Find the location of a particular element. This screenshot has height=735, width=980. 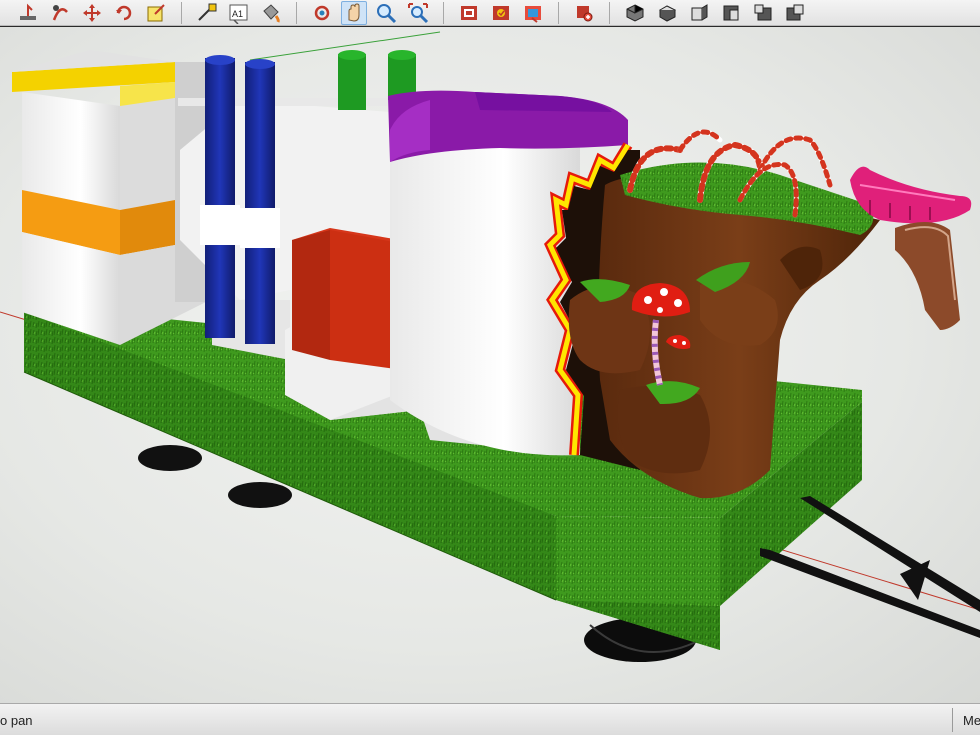

tape-measure-tool-button is located at coordinates (207, 13).